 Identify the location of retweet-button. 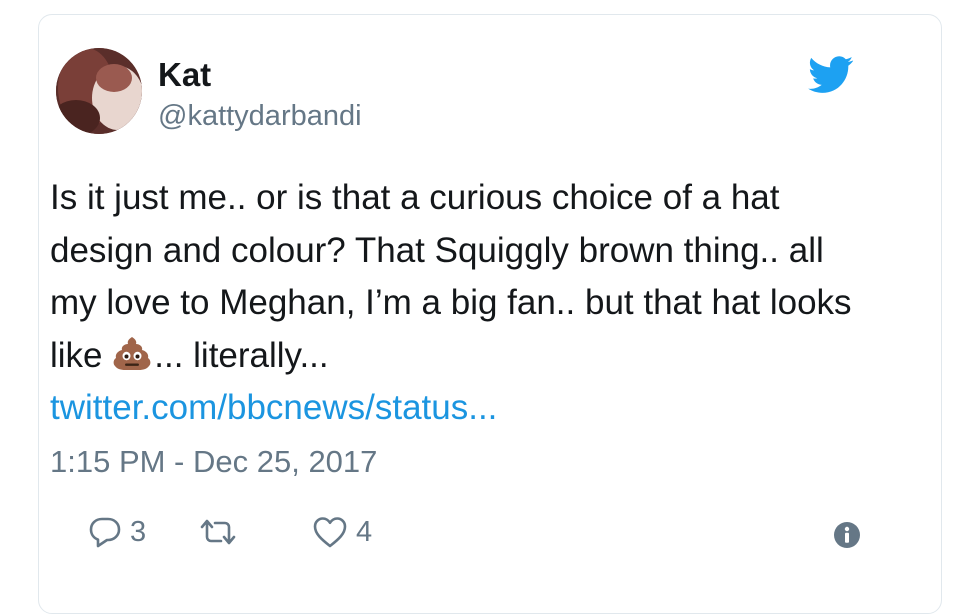
(222, 532).